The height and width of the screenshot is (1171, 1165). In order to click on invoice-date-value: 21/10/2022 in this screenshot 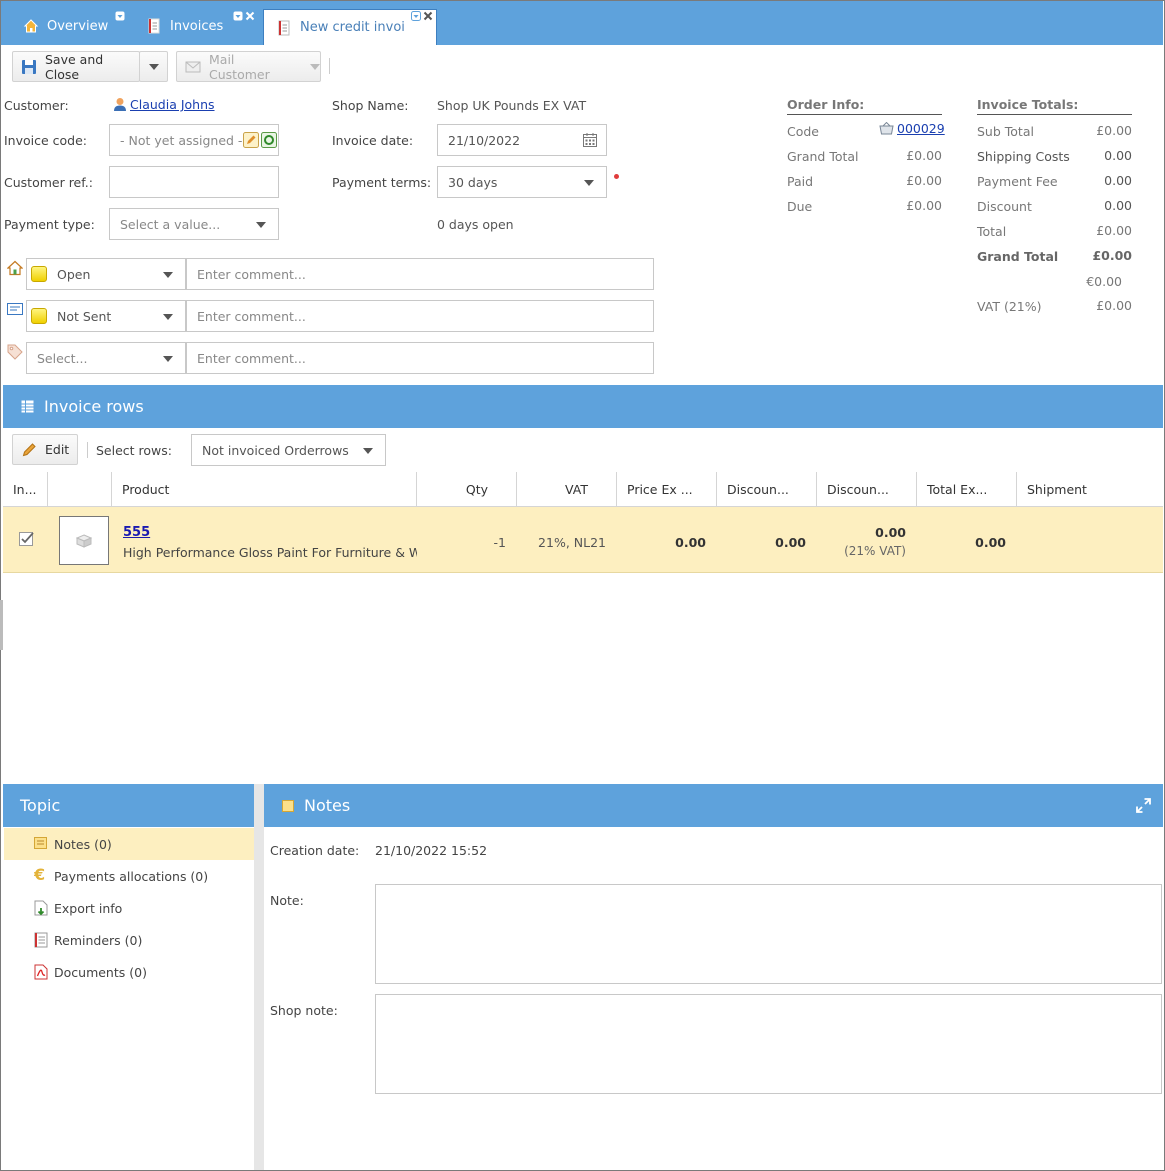, I will do `click(484, 140)`.